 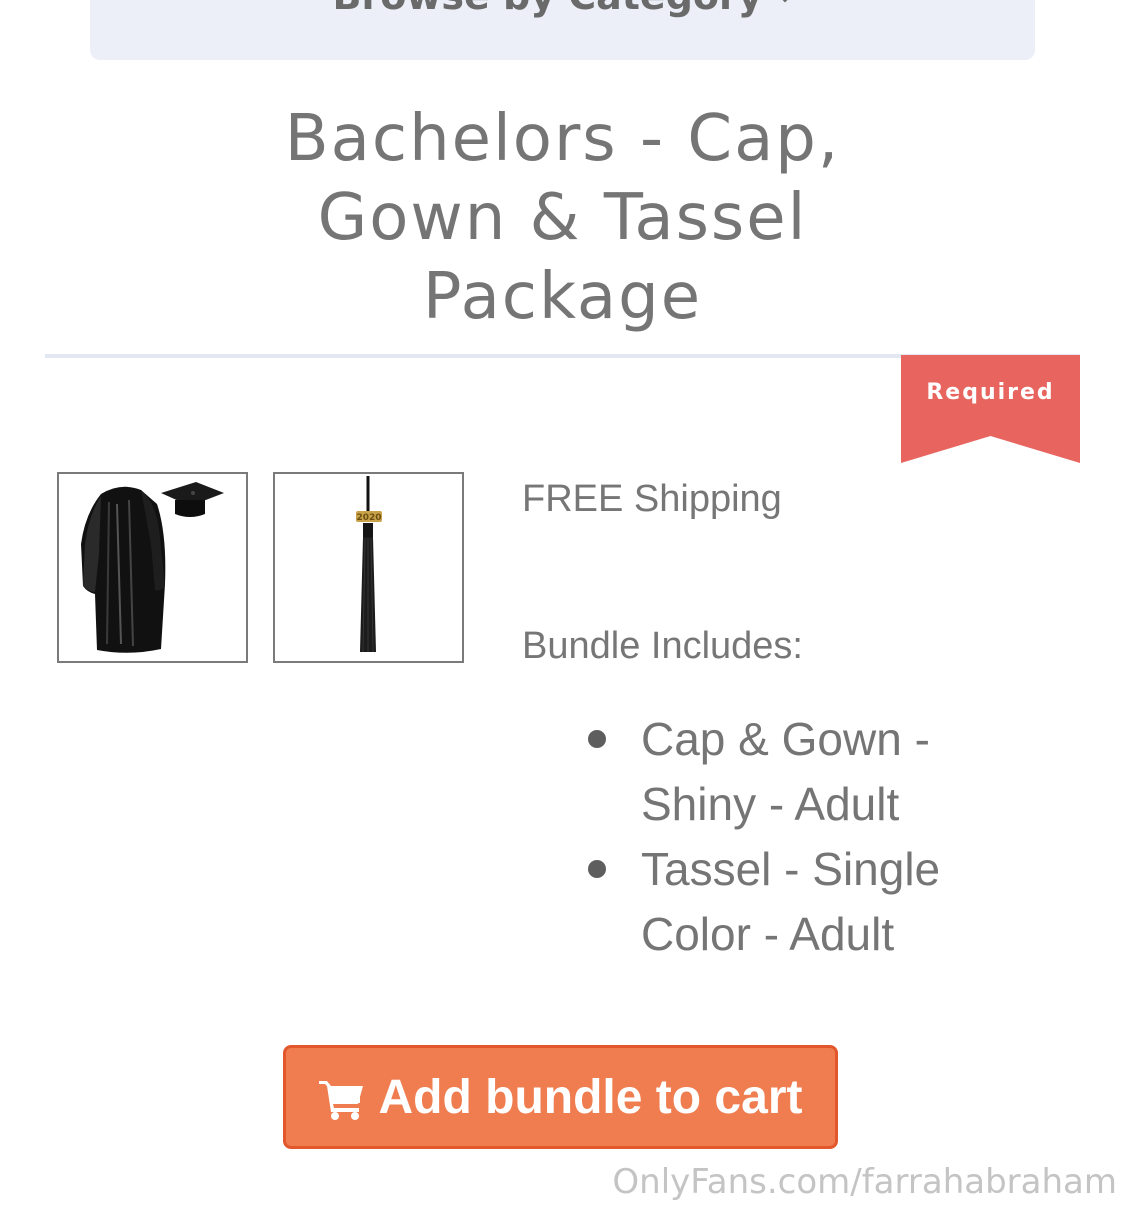 I want to click on bundle-item-label: Tassel - Single Color - Adult, so click(x=791, y=901).